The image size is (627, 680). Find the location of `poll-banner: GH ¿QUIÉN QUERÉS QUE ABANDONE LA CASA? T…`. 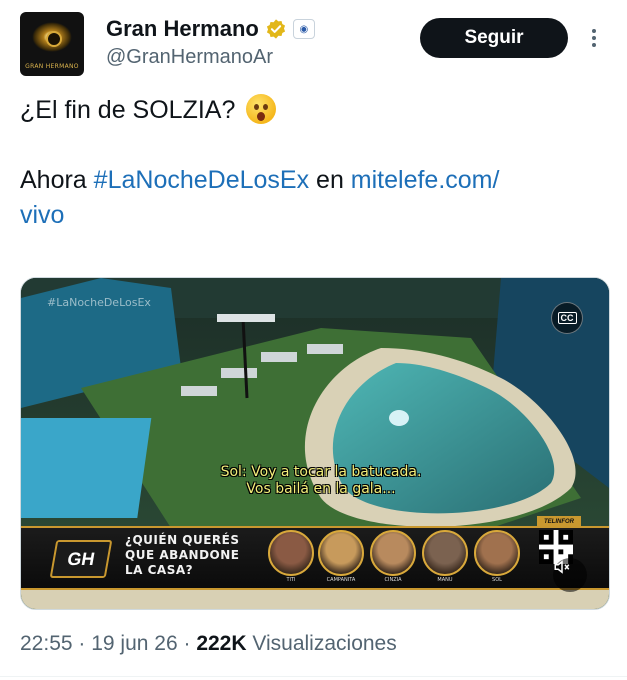

poll-banner: GH ¿QUIÉN QUERÉS QUE ABANDONE LA CASA? T… is located at coordinates (315, 558).